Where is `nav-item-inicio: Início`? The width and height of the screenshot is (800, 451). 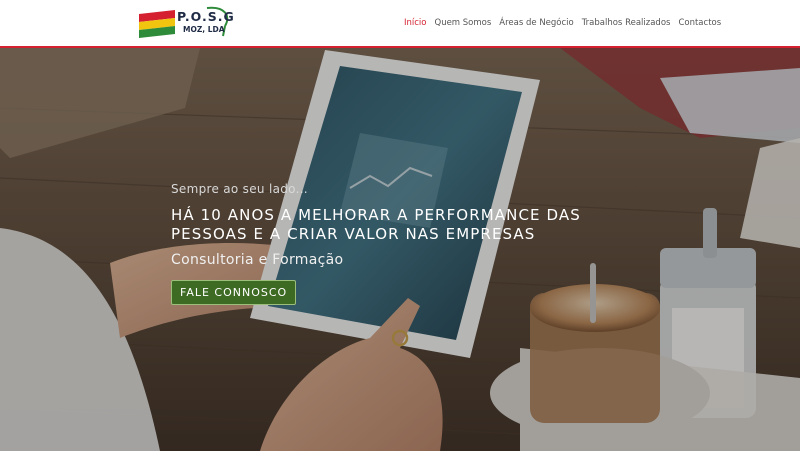
nav-item-inicio: Início is located at coordinates (415, 23).